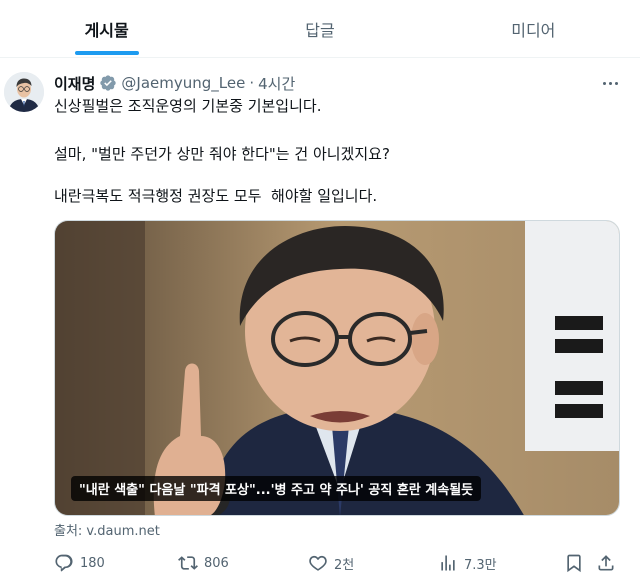 This screenshot has height=584, width=640. I want to click on view-count: 7.3만, so click(480, 565).